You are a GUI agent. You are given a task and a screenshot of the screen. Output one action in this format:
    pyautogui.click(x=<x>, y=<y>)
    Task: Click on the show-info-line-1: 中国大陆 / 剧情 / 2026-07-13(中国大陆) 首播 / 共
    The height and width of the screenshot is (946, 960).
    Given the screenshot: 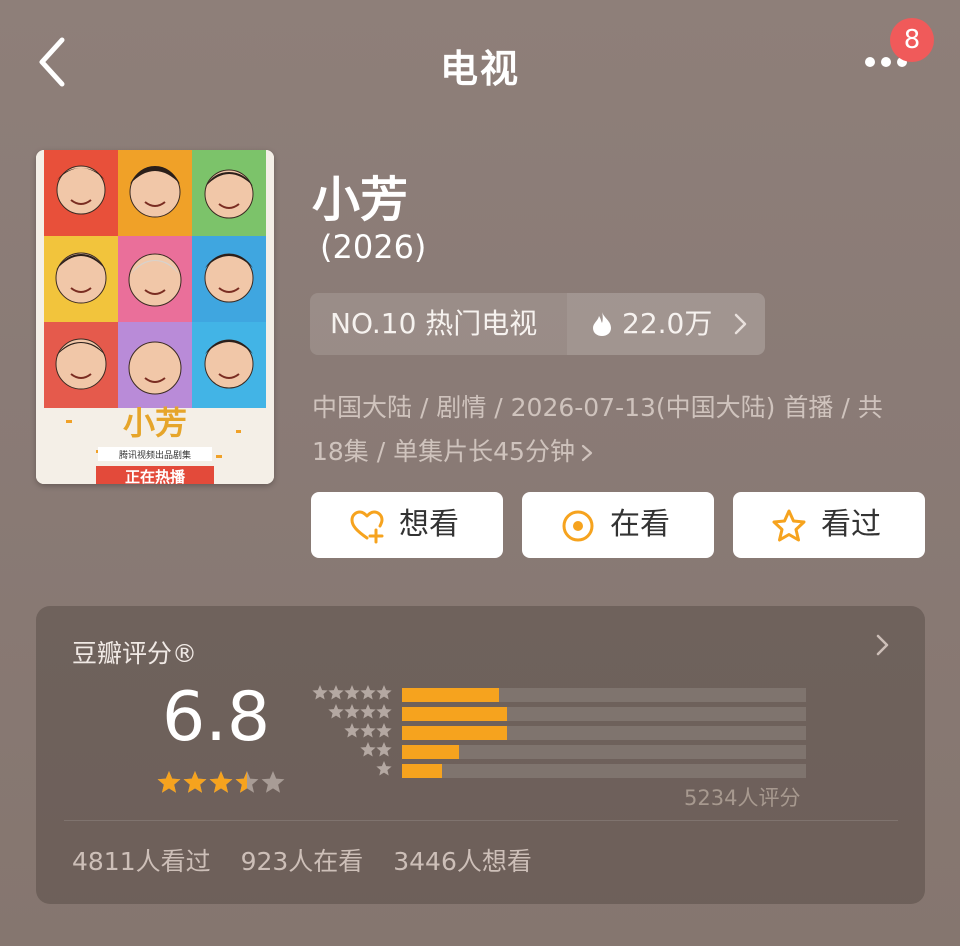 What is the action you would take?
    pyautogui.click(x=597, y=407)
    